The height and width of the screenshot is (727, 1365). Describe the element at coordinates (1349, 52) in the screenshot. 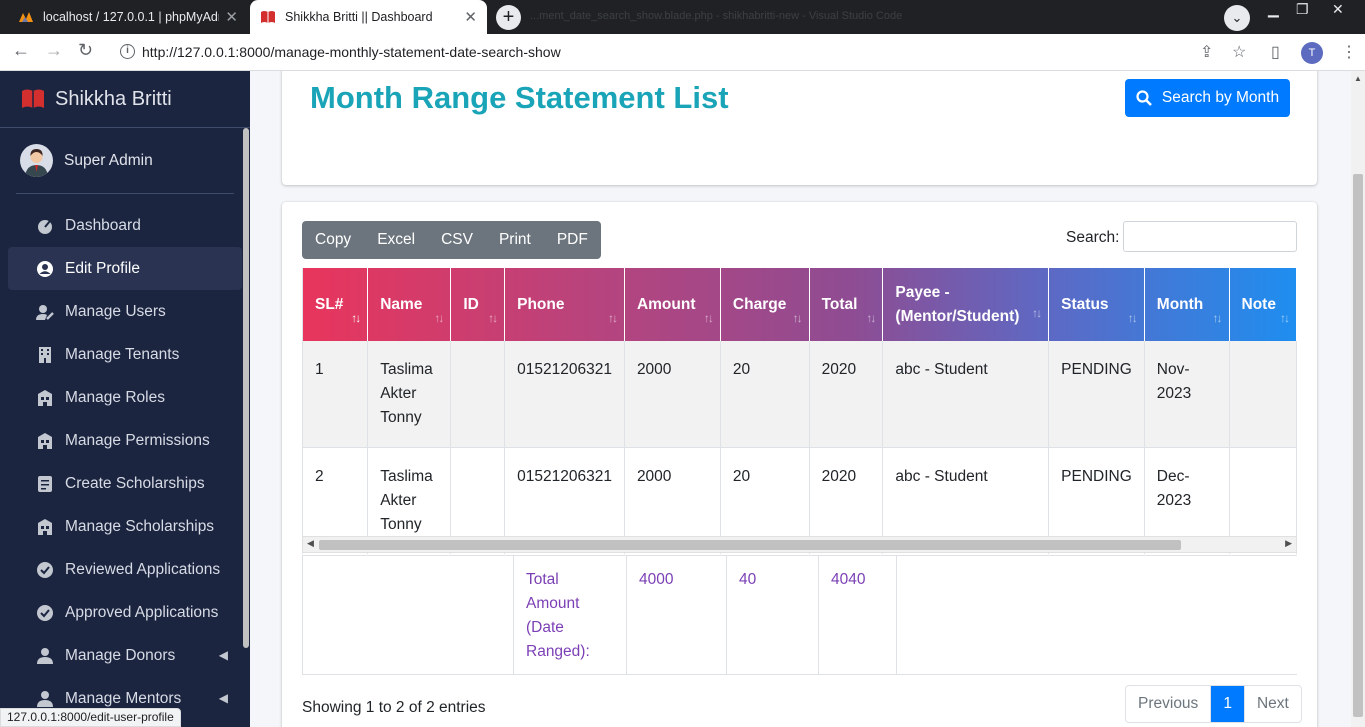

I see `browser-menu-icon: ⋮` at that location.